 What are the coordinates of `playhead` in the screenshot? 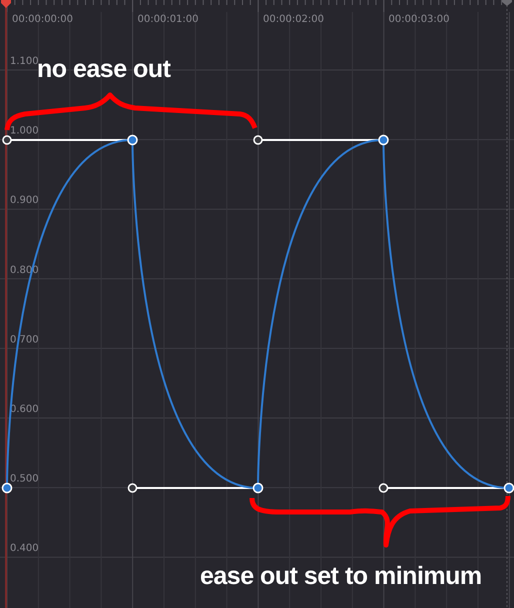 It's located at (6, 304).